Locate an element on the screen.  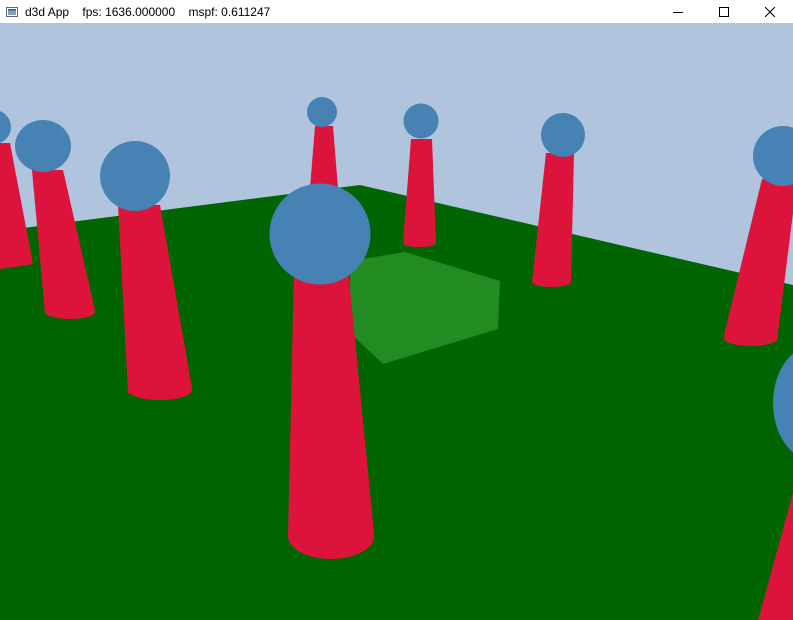
maximize-button is located at coordinates (724, 11).